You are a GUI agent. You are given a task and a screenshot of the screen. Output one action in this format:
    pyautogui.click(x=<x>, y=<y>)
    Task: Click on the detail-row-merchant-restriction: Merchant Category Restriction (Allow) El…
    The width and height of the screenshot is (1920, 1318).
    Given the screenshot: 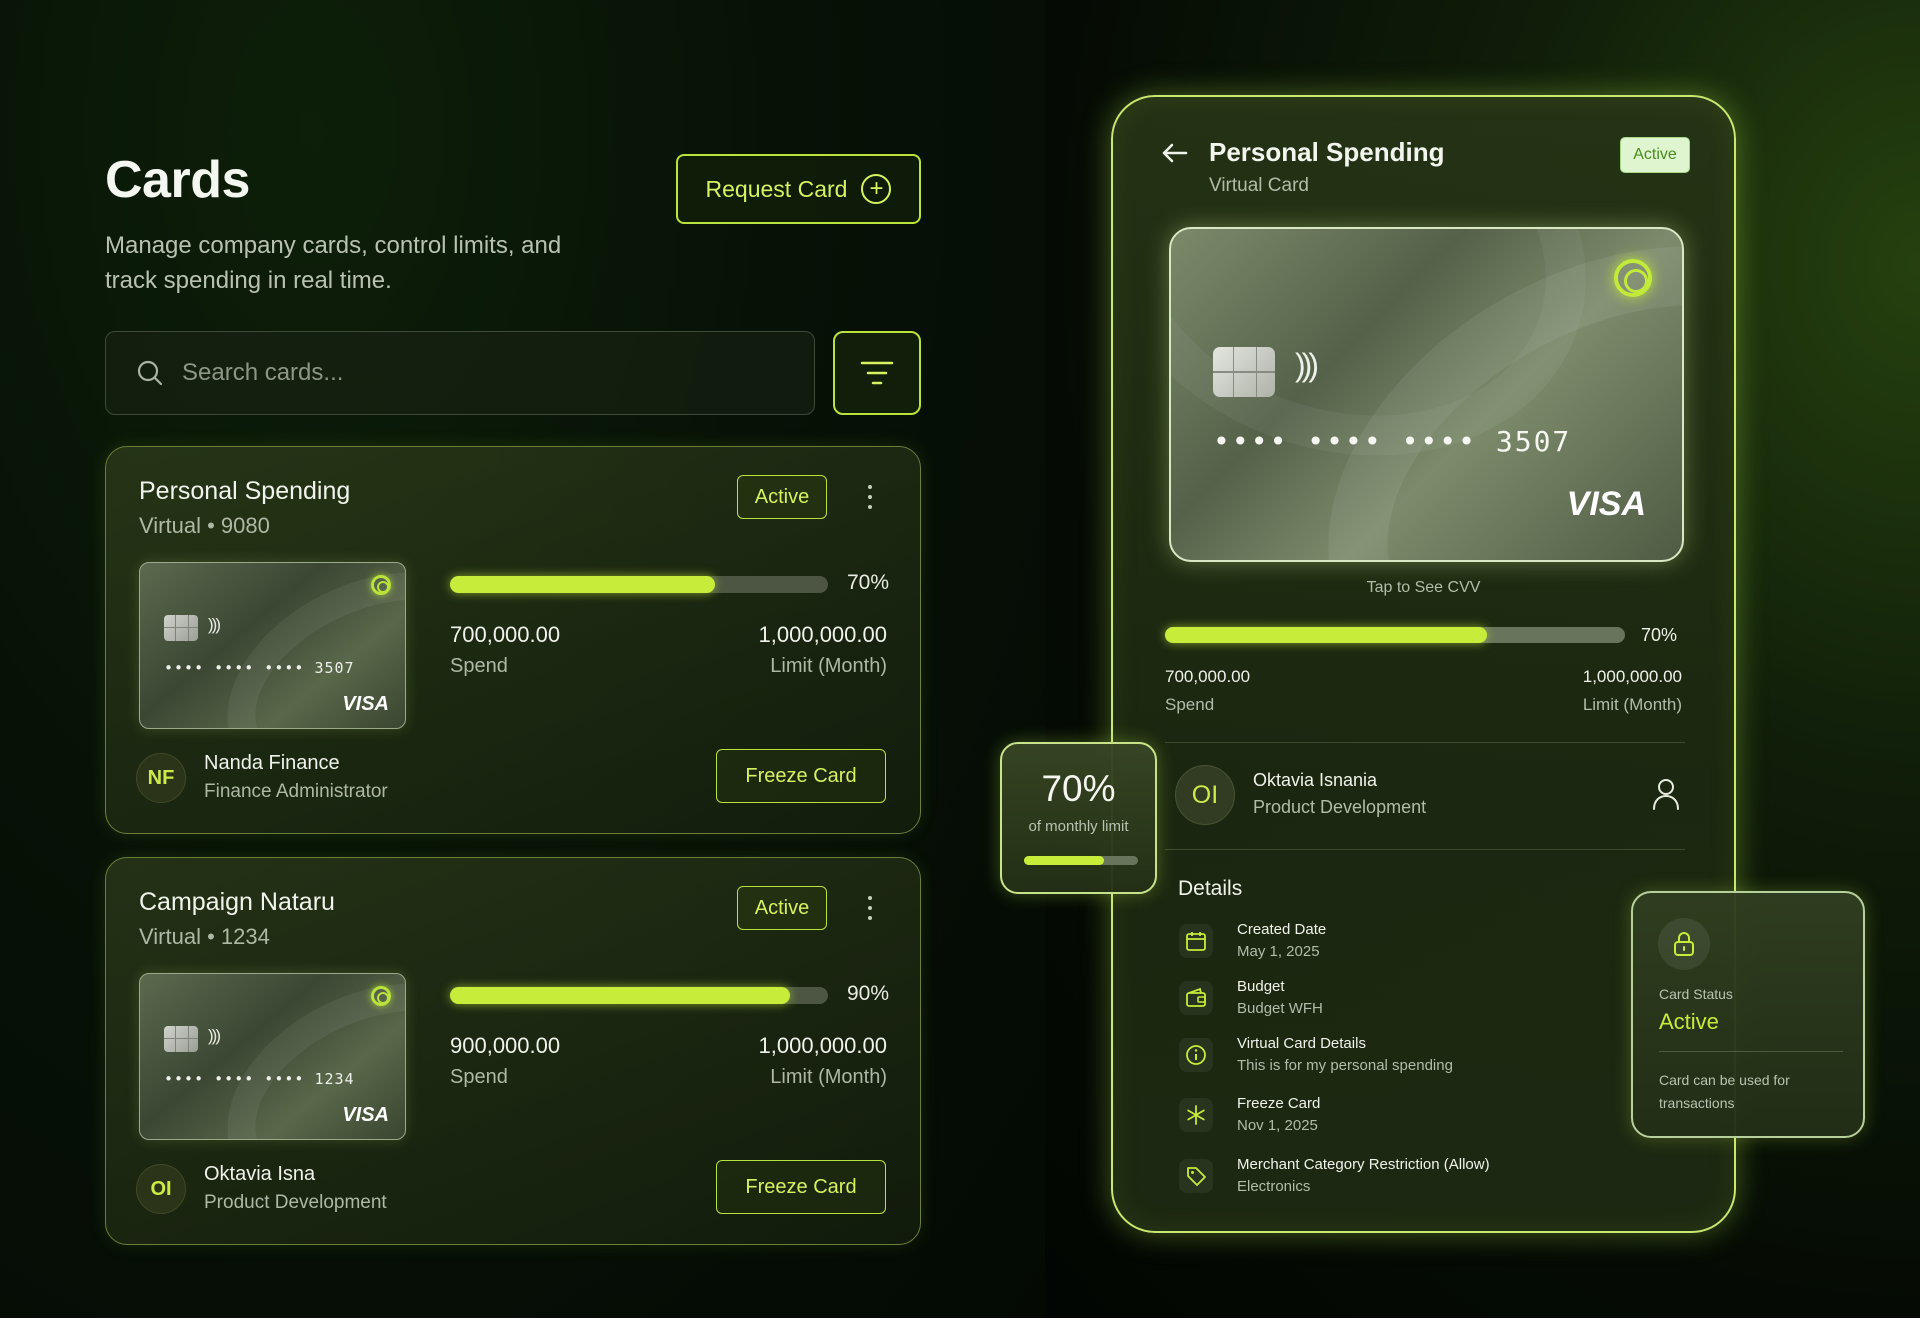 What is the action you would take?
    pyautogui.click(x=1389, y=1178)
    